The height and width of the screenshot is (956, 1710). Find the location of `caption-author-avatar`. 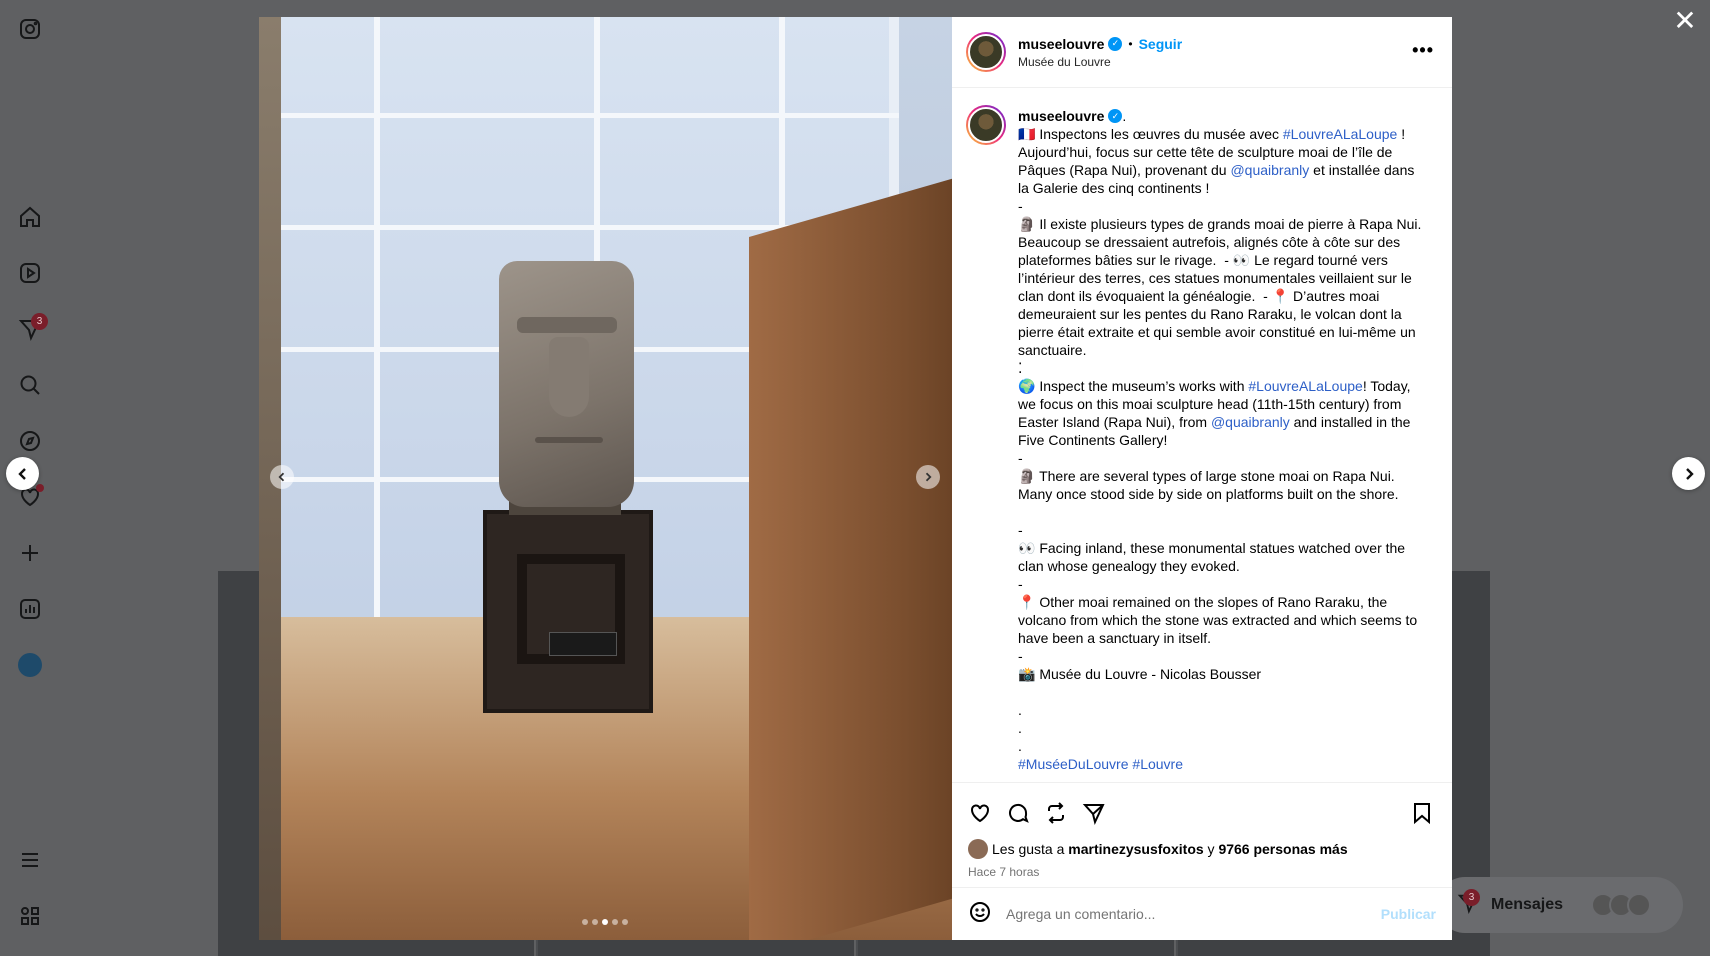

caption-author-avatar is located at coordinates (986, 125).